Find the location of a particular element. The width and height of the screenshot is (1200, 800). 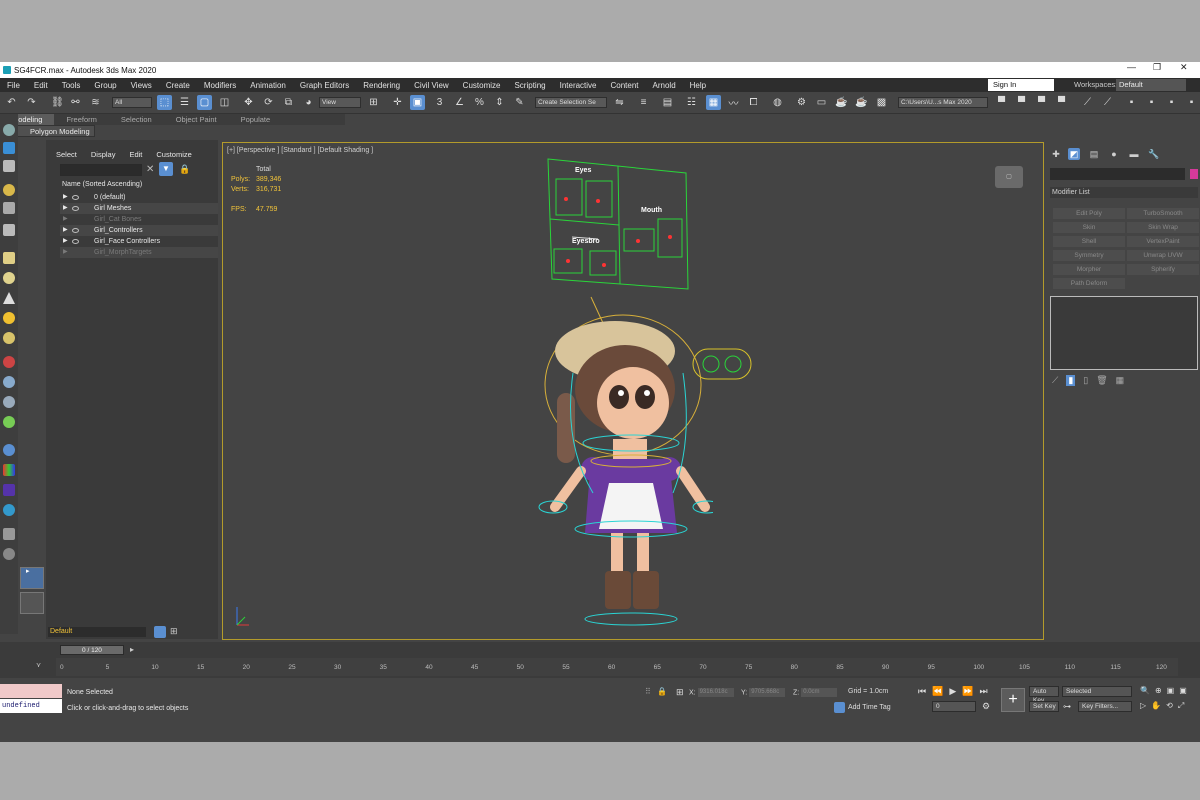

add-time-tag: Add Time Tag is located at coordinates (869, 707).